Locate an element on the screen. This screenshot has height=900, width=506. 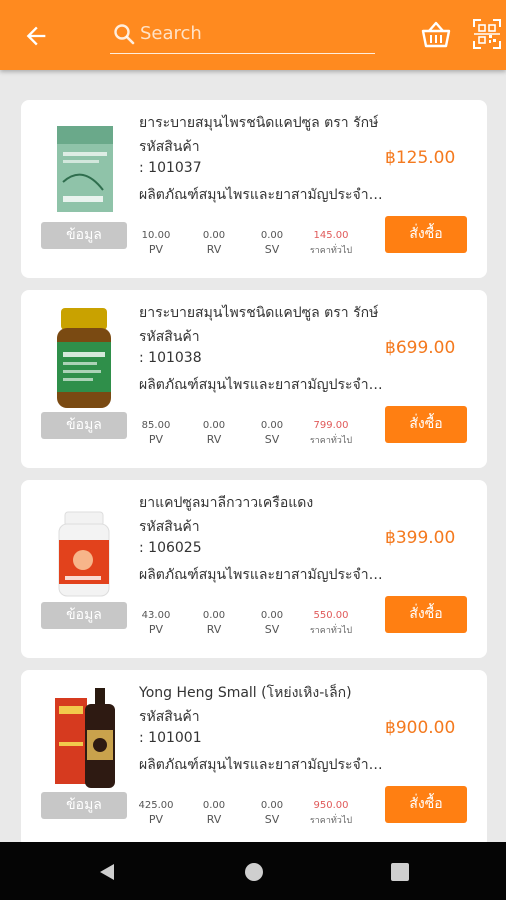
system-nav-bar is located at coordinates (253, 871).